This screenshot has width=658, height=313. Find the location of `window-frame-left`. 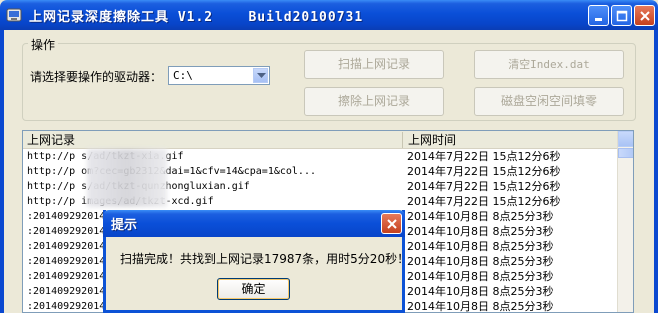

window-frame-left is located at coordinates (2, 171).